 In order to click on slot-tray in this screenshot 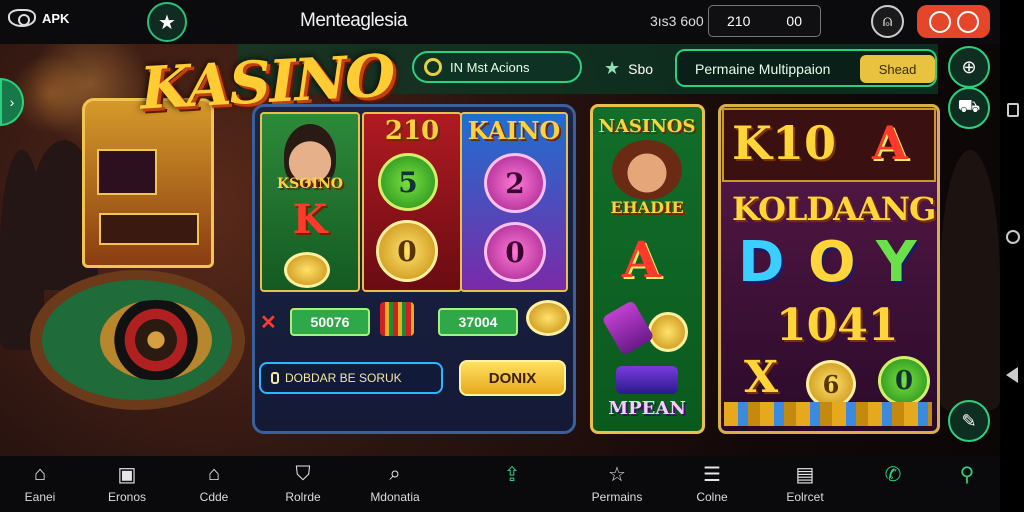, I will do `click(149, 229)`.